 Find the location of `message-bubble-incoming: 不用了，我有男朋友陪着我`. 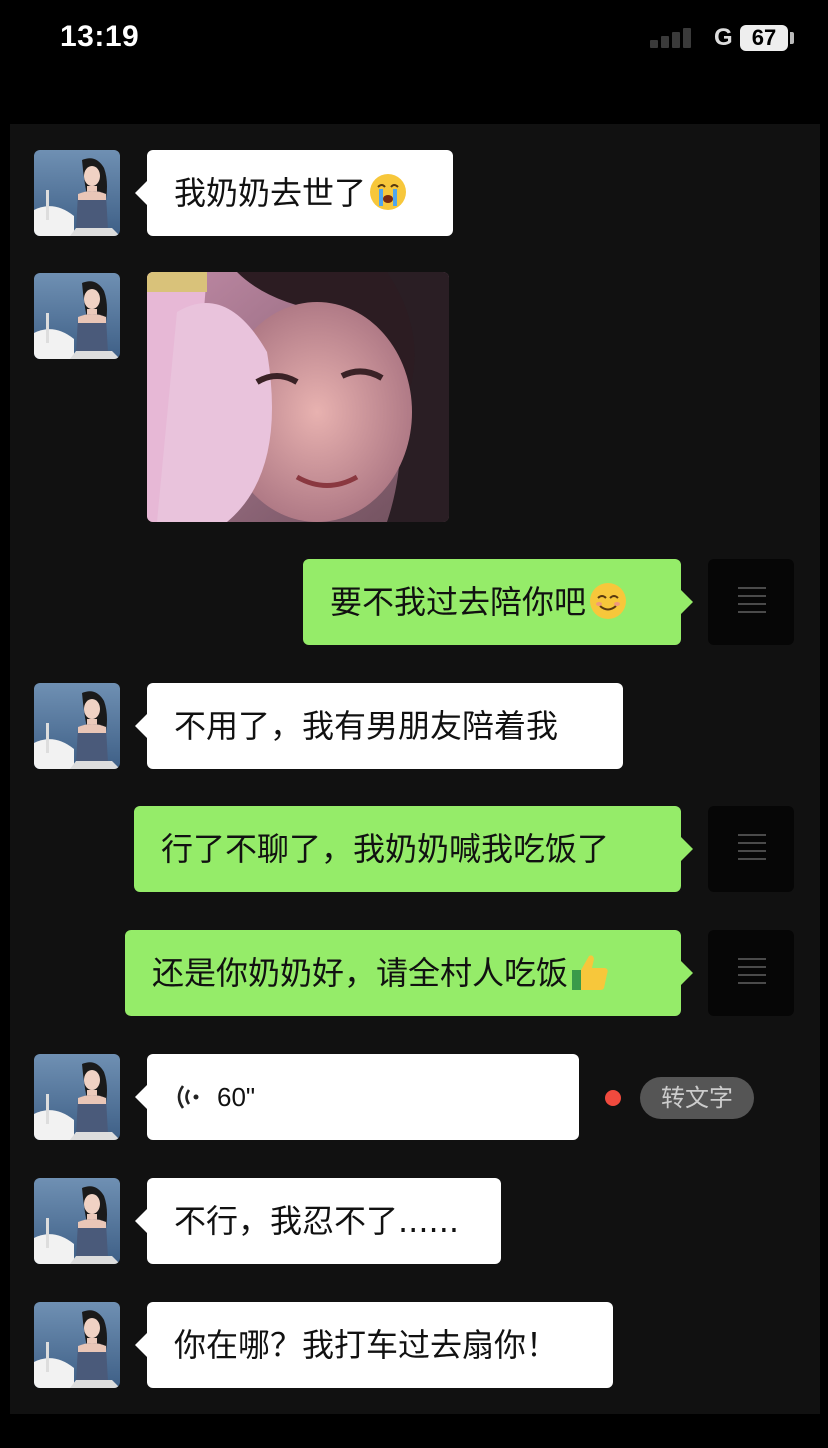

message-bubble-incoming: 不用了，我有男朋友陪着我 is located at coordinates (379, 726).